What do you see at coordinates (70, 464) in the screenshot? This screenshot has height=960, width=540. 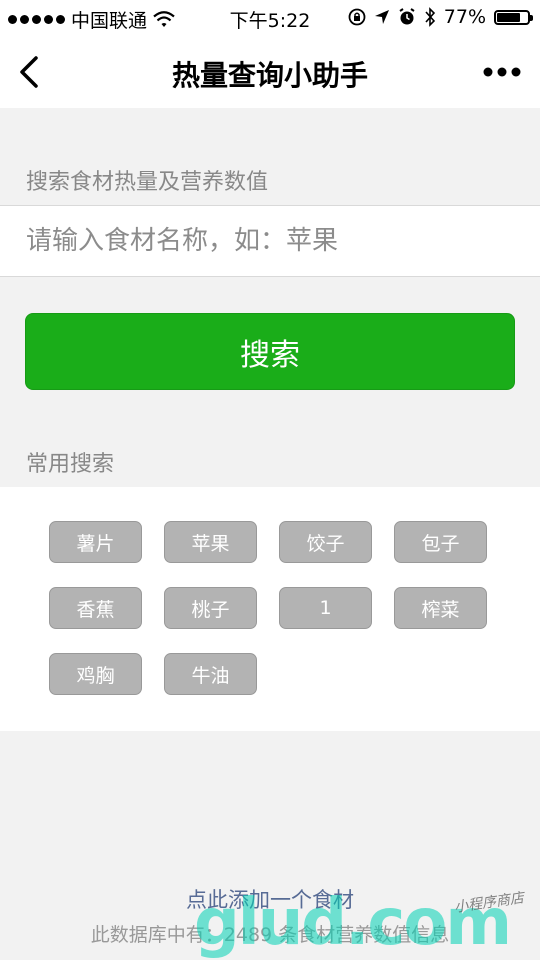 I see `common-search-label: 常用搜索` at bounding box center [70, 464].